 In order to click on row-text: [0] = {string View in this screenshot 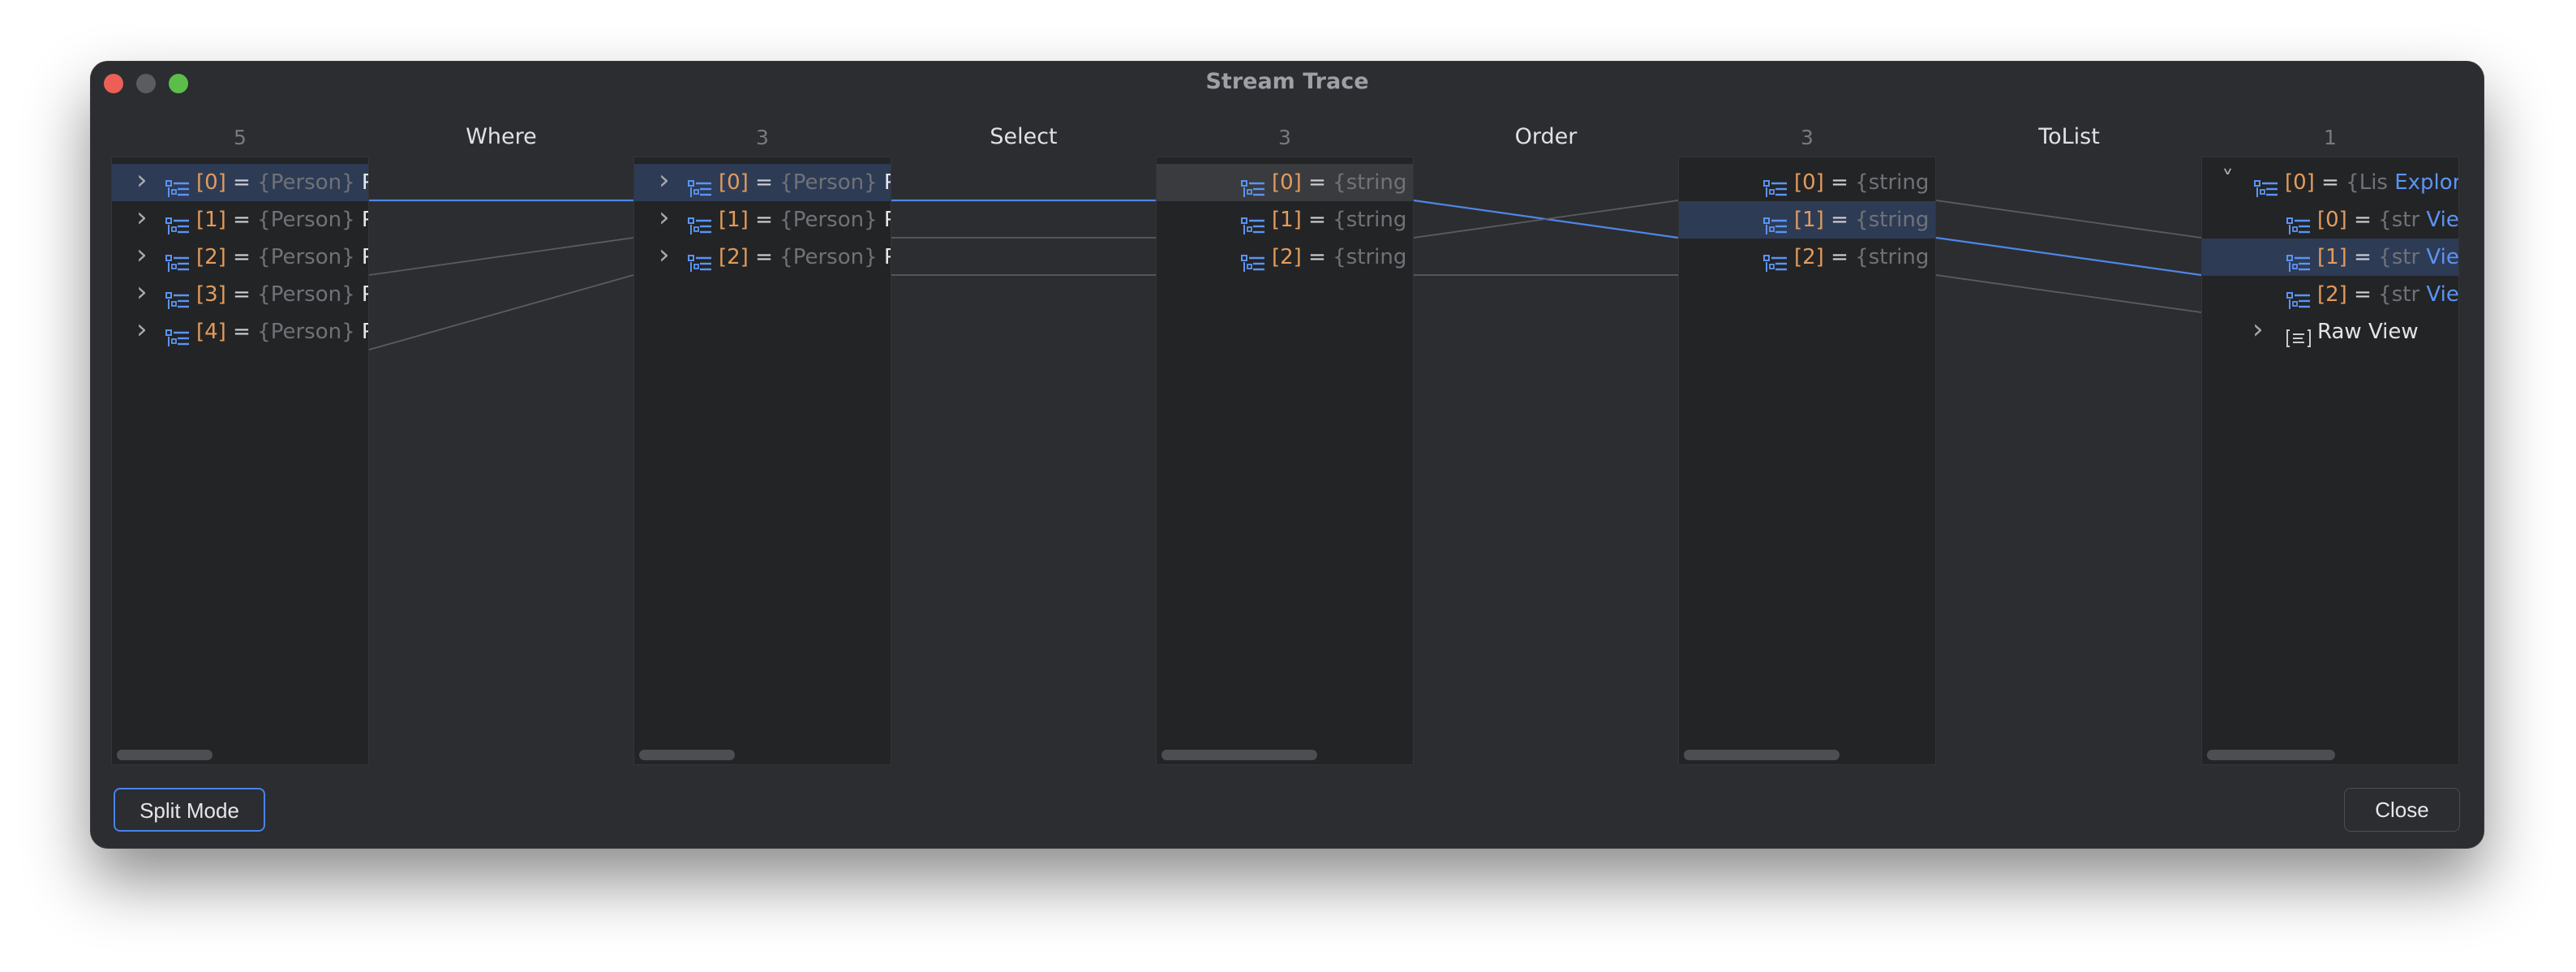, I will do `click(1342, 182)`.